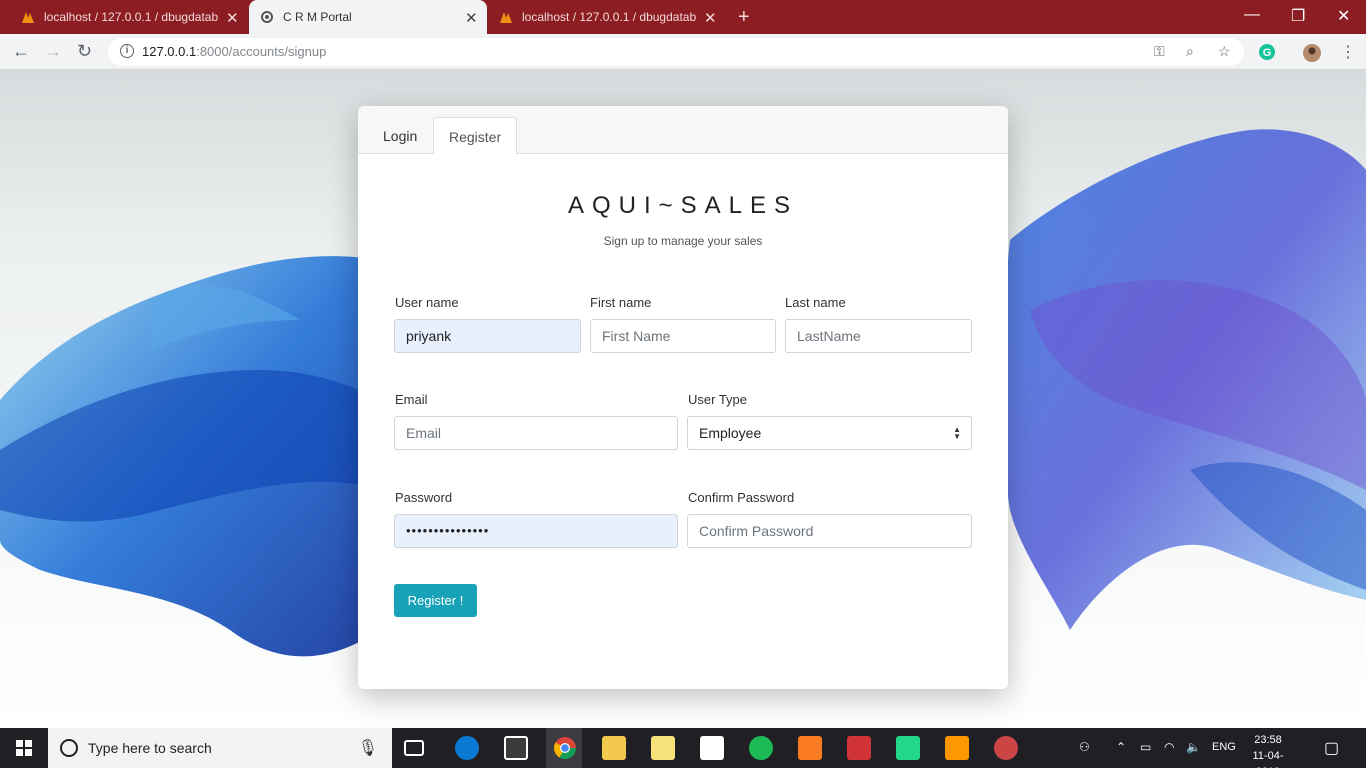 This screenshot has width=1366, height=768. Describe the element at coordinates (427, 302) in the screenshot. I see `username-label: User name` at that location.